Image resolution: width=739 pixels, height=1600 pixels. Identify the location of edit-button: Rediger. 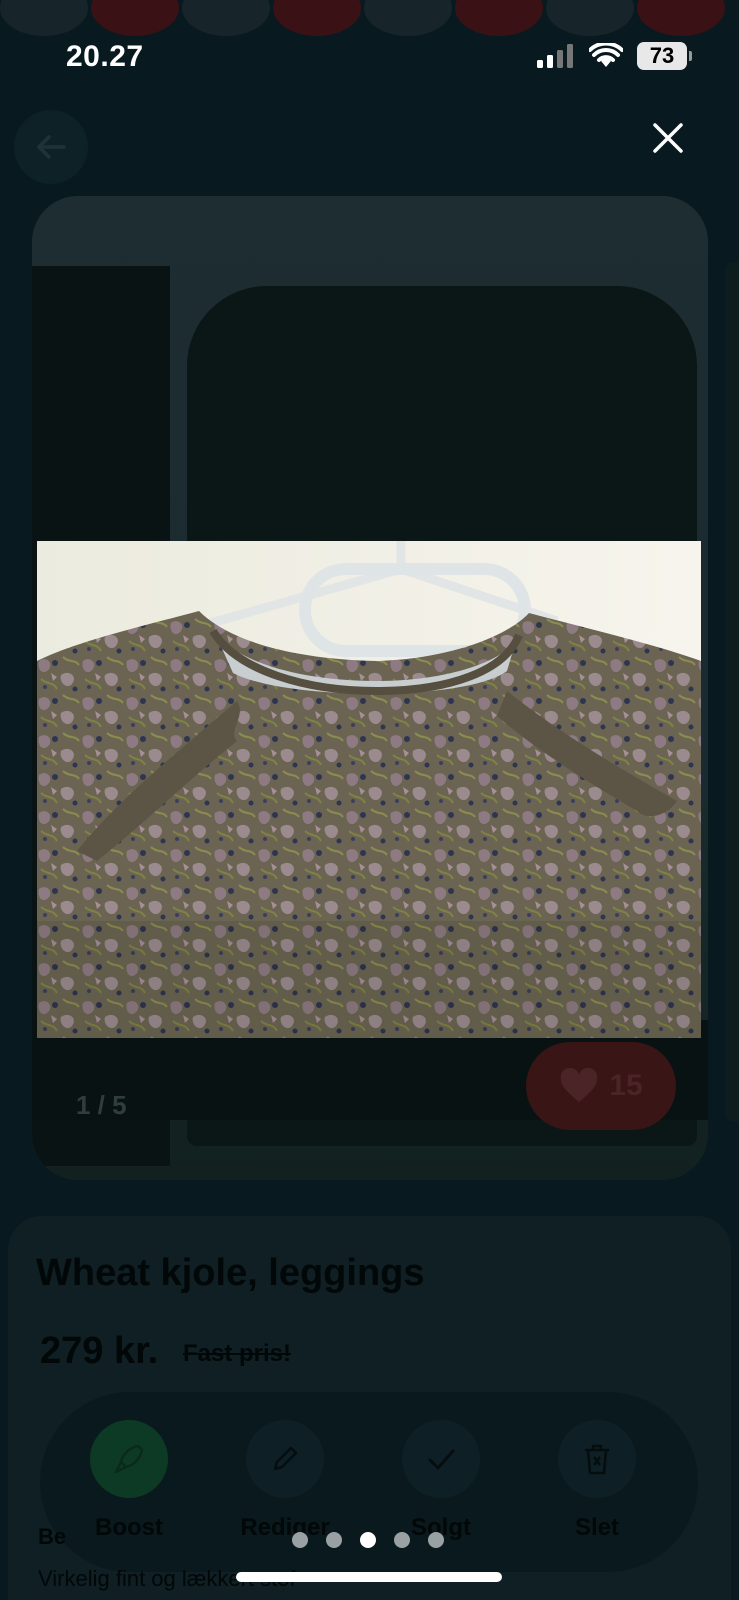
(285, 1481).